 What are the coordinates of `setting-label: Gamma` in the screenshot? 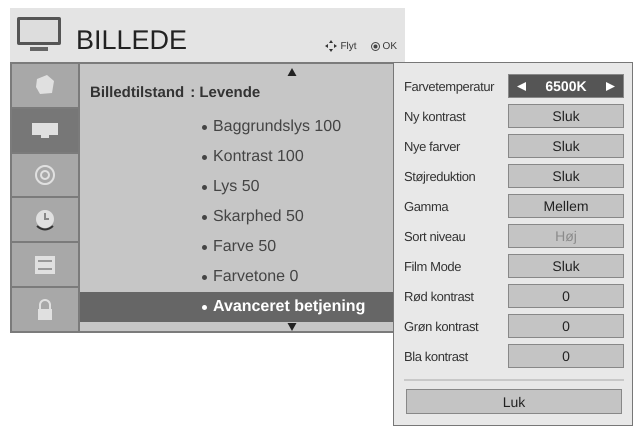 It's located at (427, 206).